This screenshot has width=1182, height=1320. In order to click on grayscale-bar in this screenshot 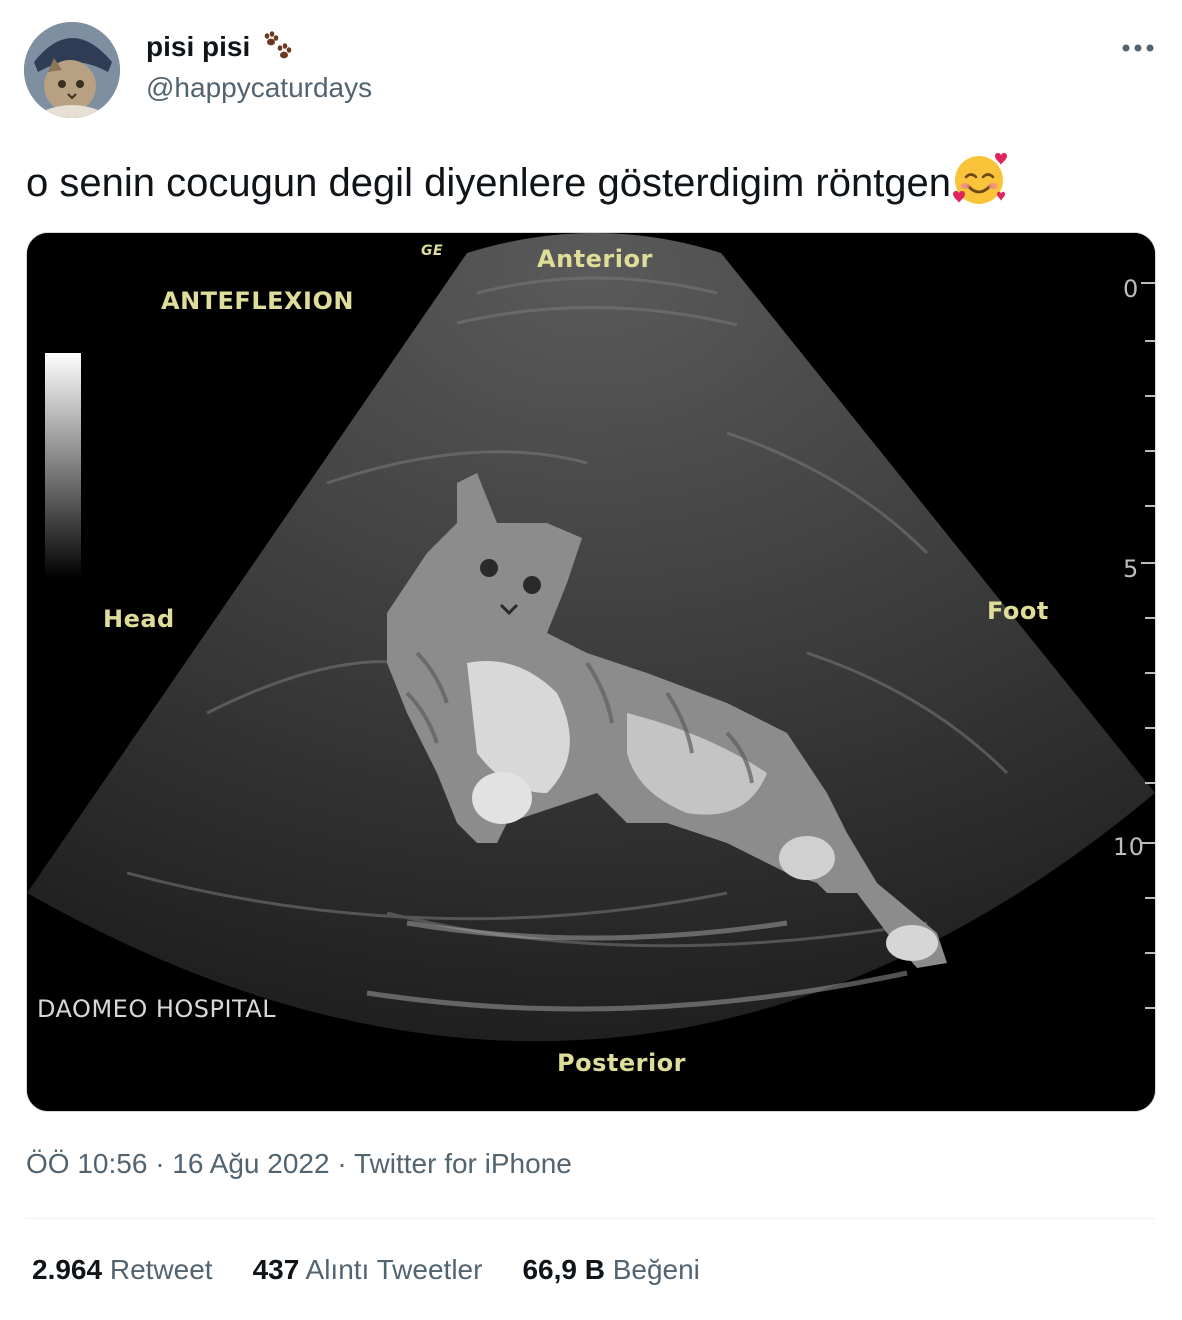, I will do `click(63, 466)`.